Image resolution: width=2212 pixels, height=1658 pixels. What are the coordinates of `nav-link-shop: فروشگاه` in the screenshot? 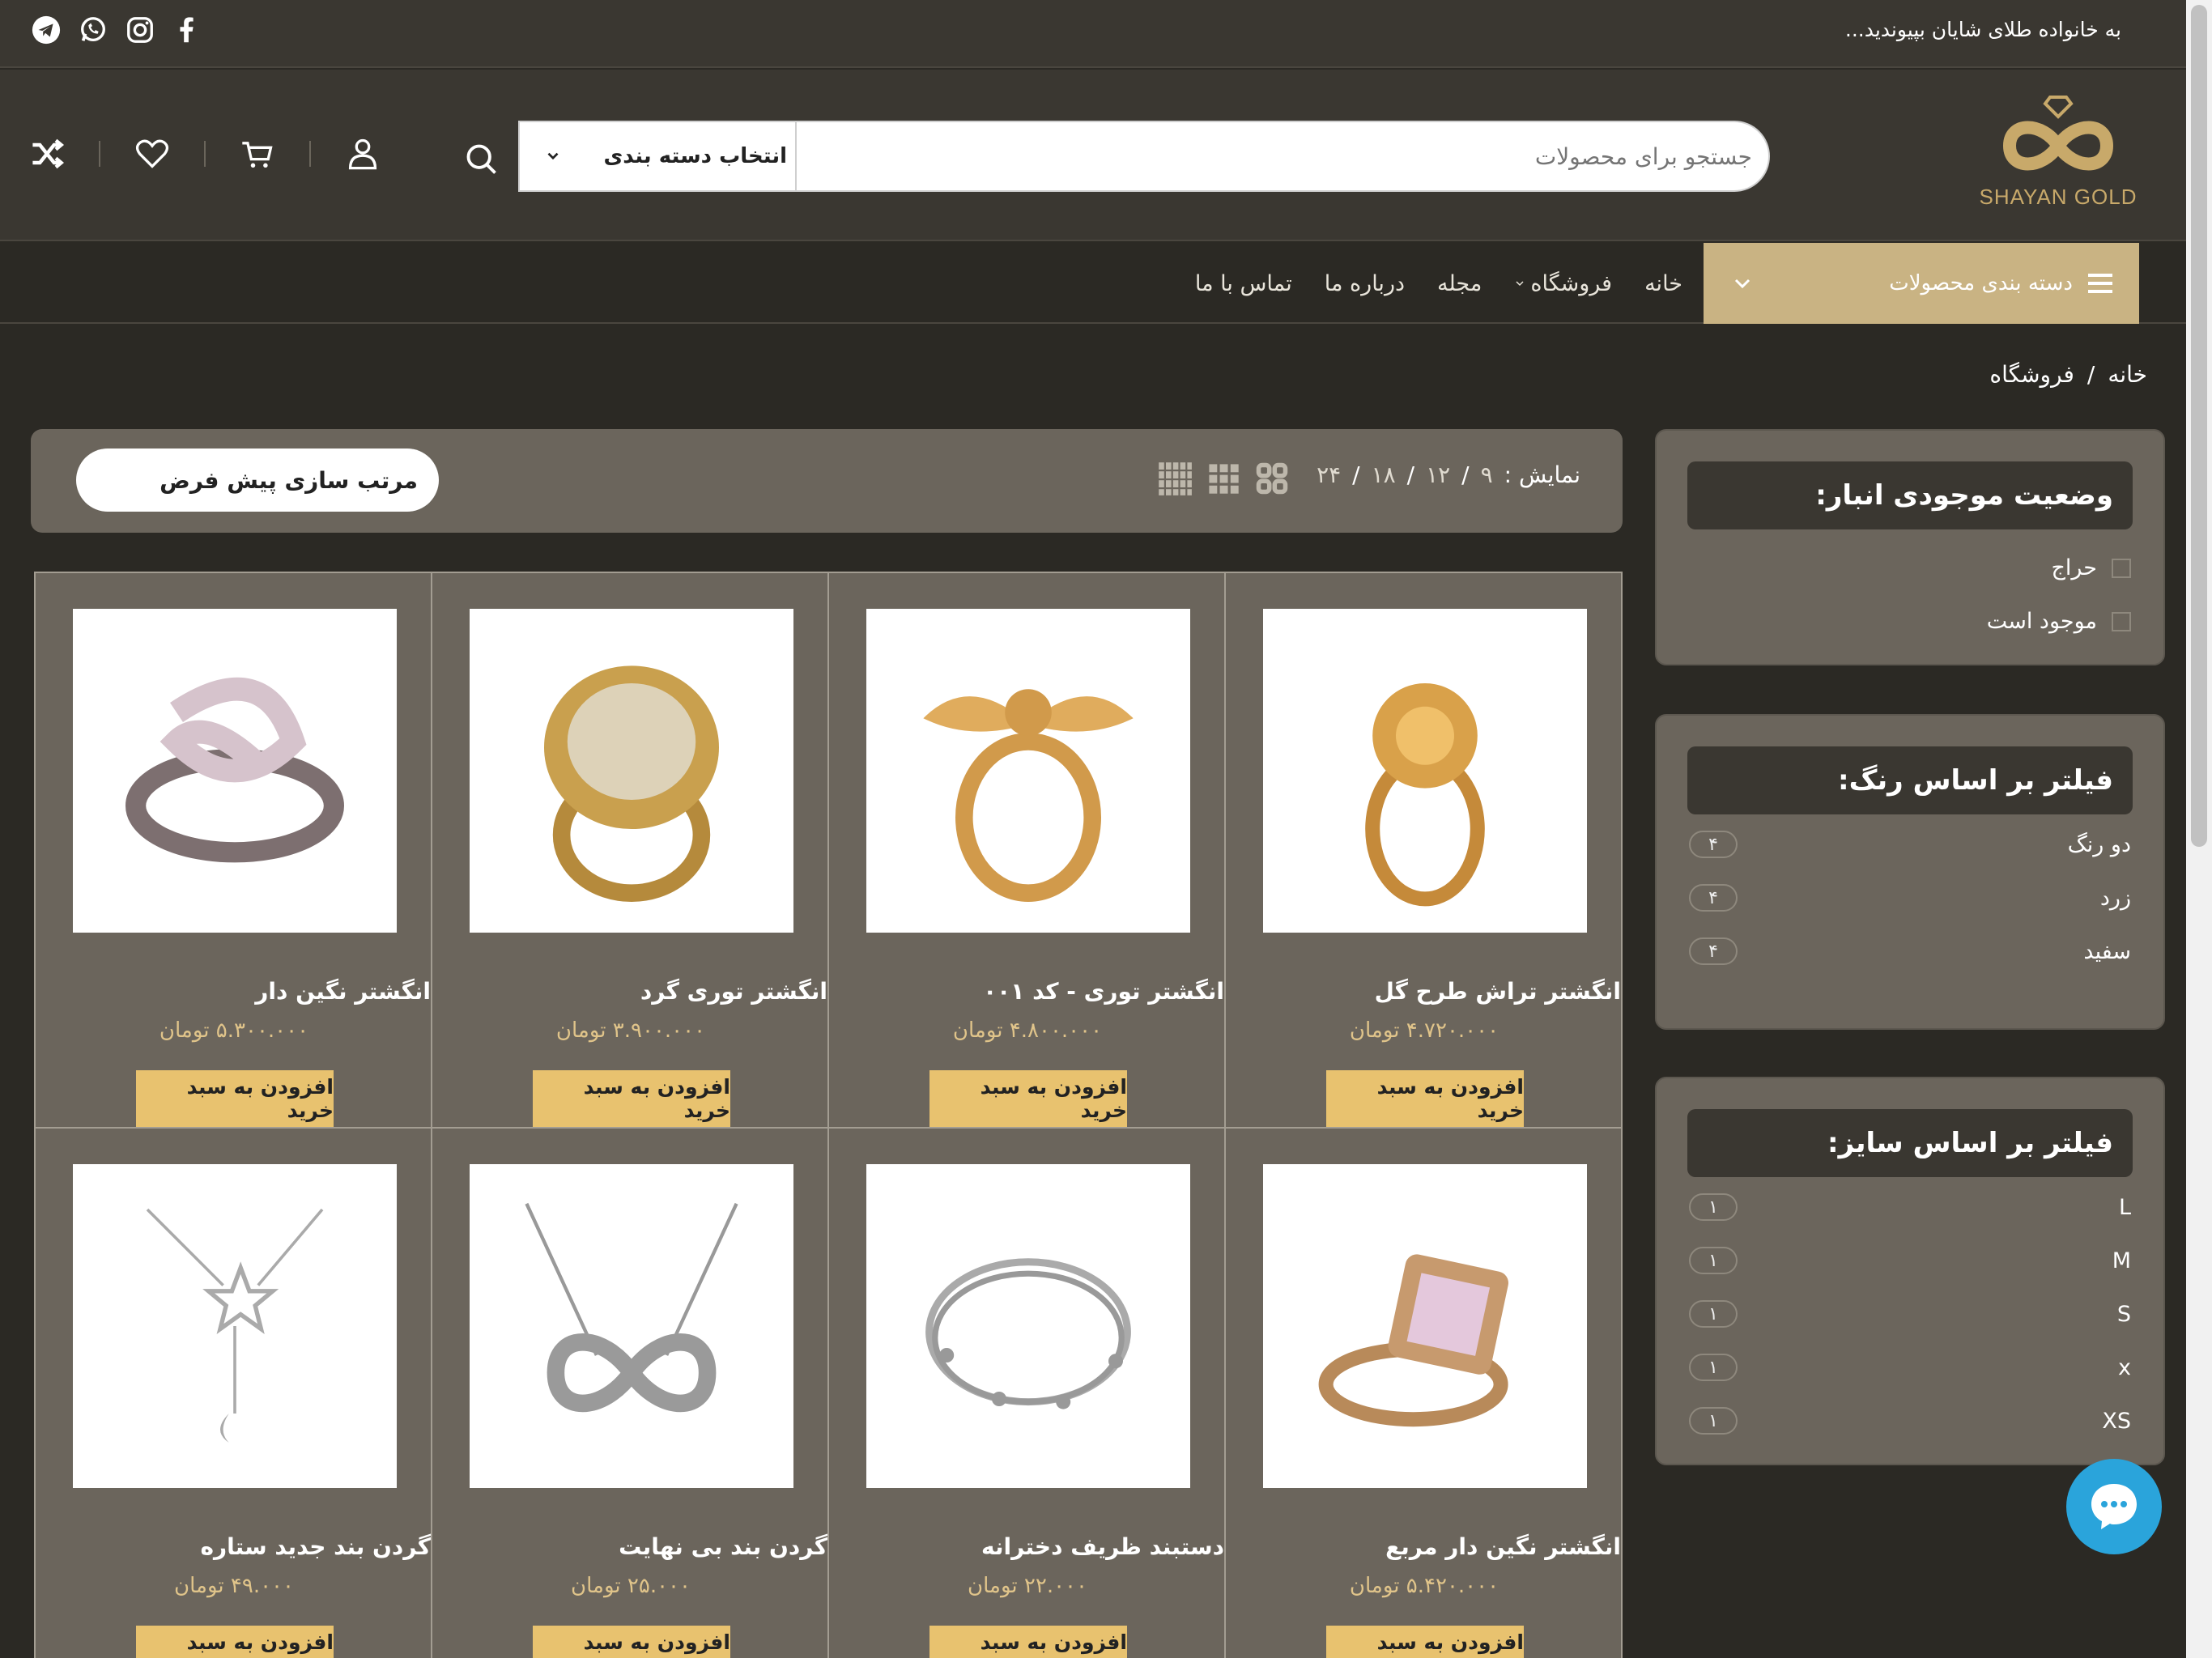 It's located at (1563, 283).